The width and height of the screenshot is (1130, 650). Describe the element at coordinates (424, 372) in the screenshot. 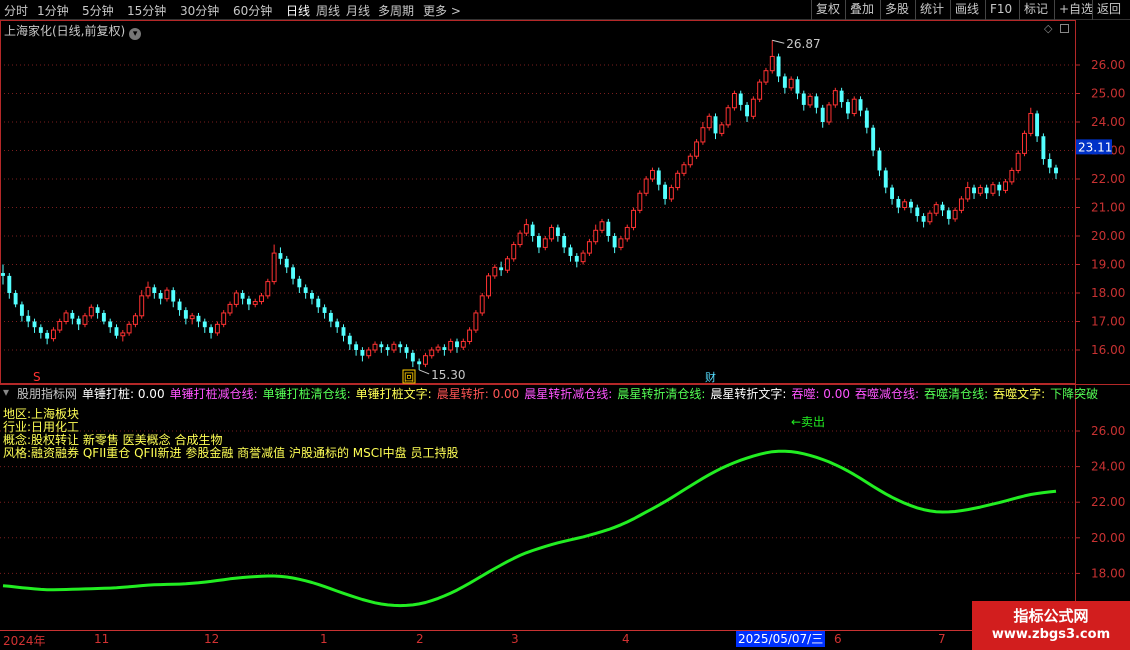

I see `low-pointer` at that location.